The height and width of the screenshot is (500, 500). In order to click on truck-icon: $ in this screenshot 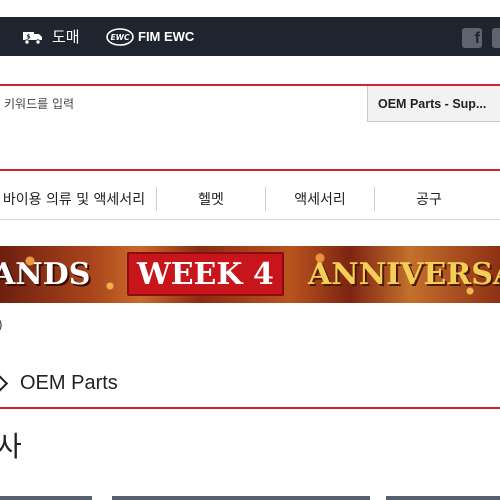, I will do `click(32, 38)`.